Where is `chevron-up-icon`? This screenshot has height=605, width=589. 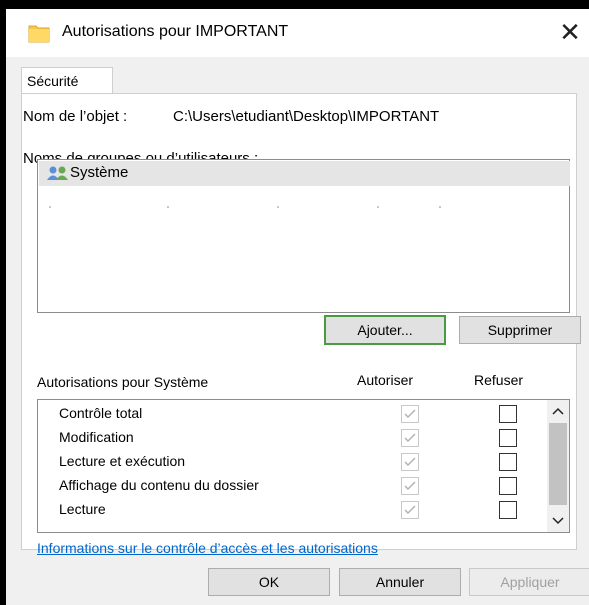
chevron-up-icon is located at coordinates (558, 411).